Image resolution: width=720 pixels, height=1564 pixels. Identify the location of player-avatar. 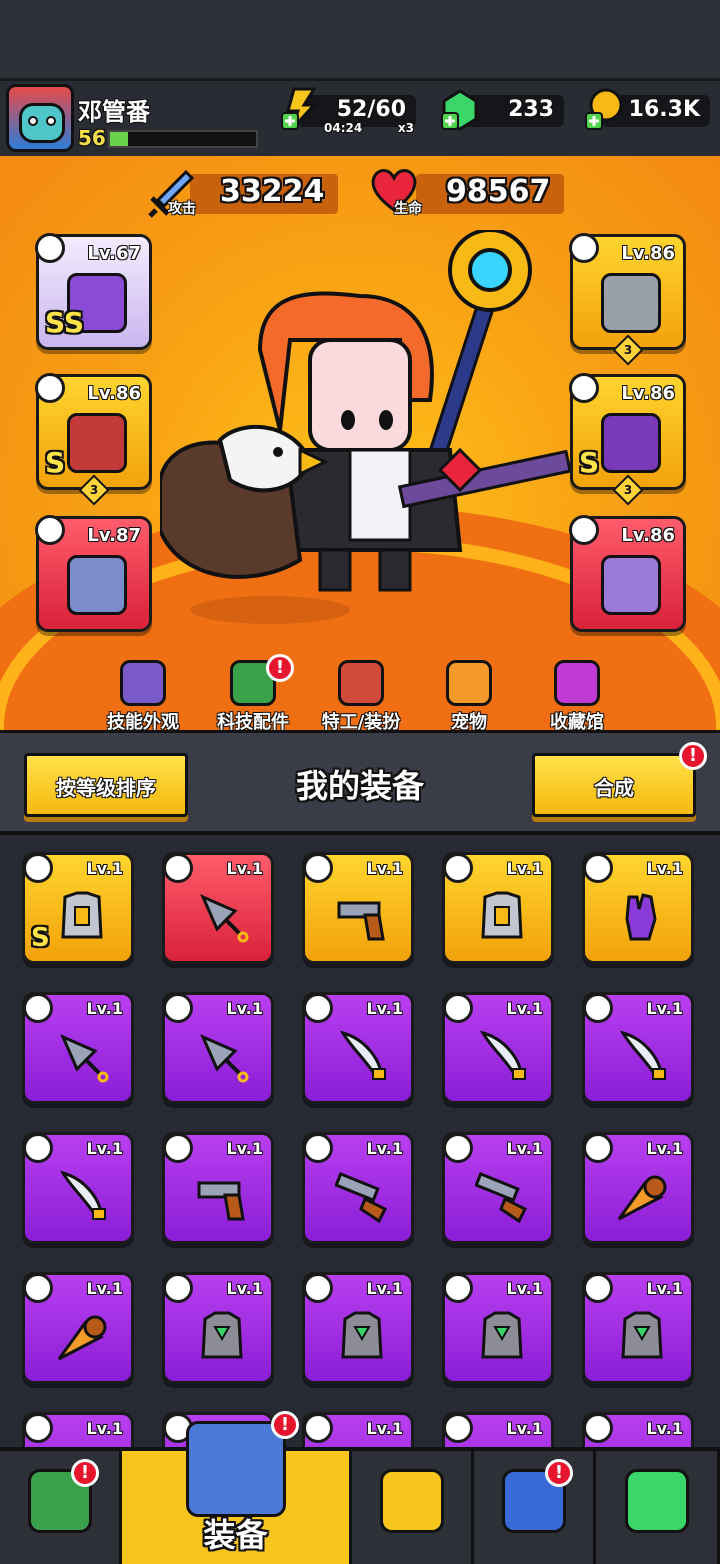
(40, 118).